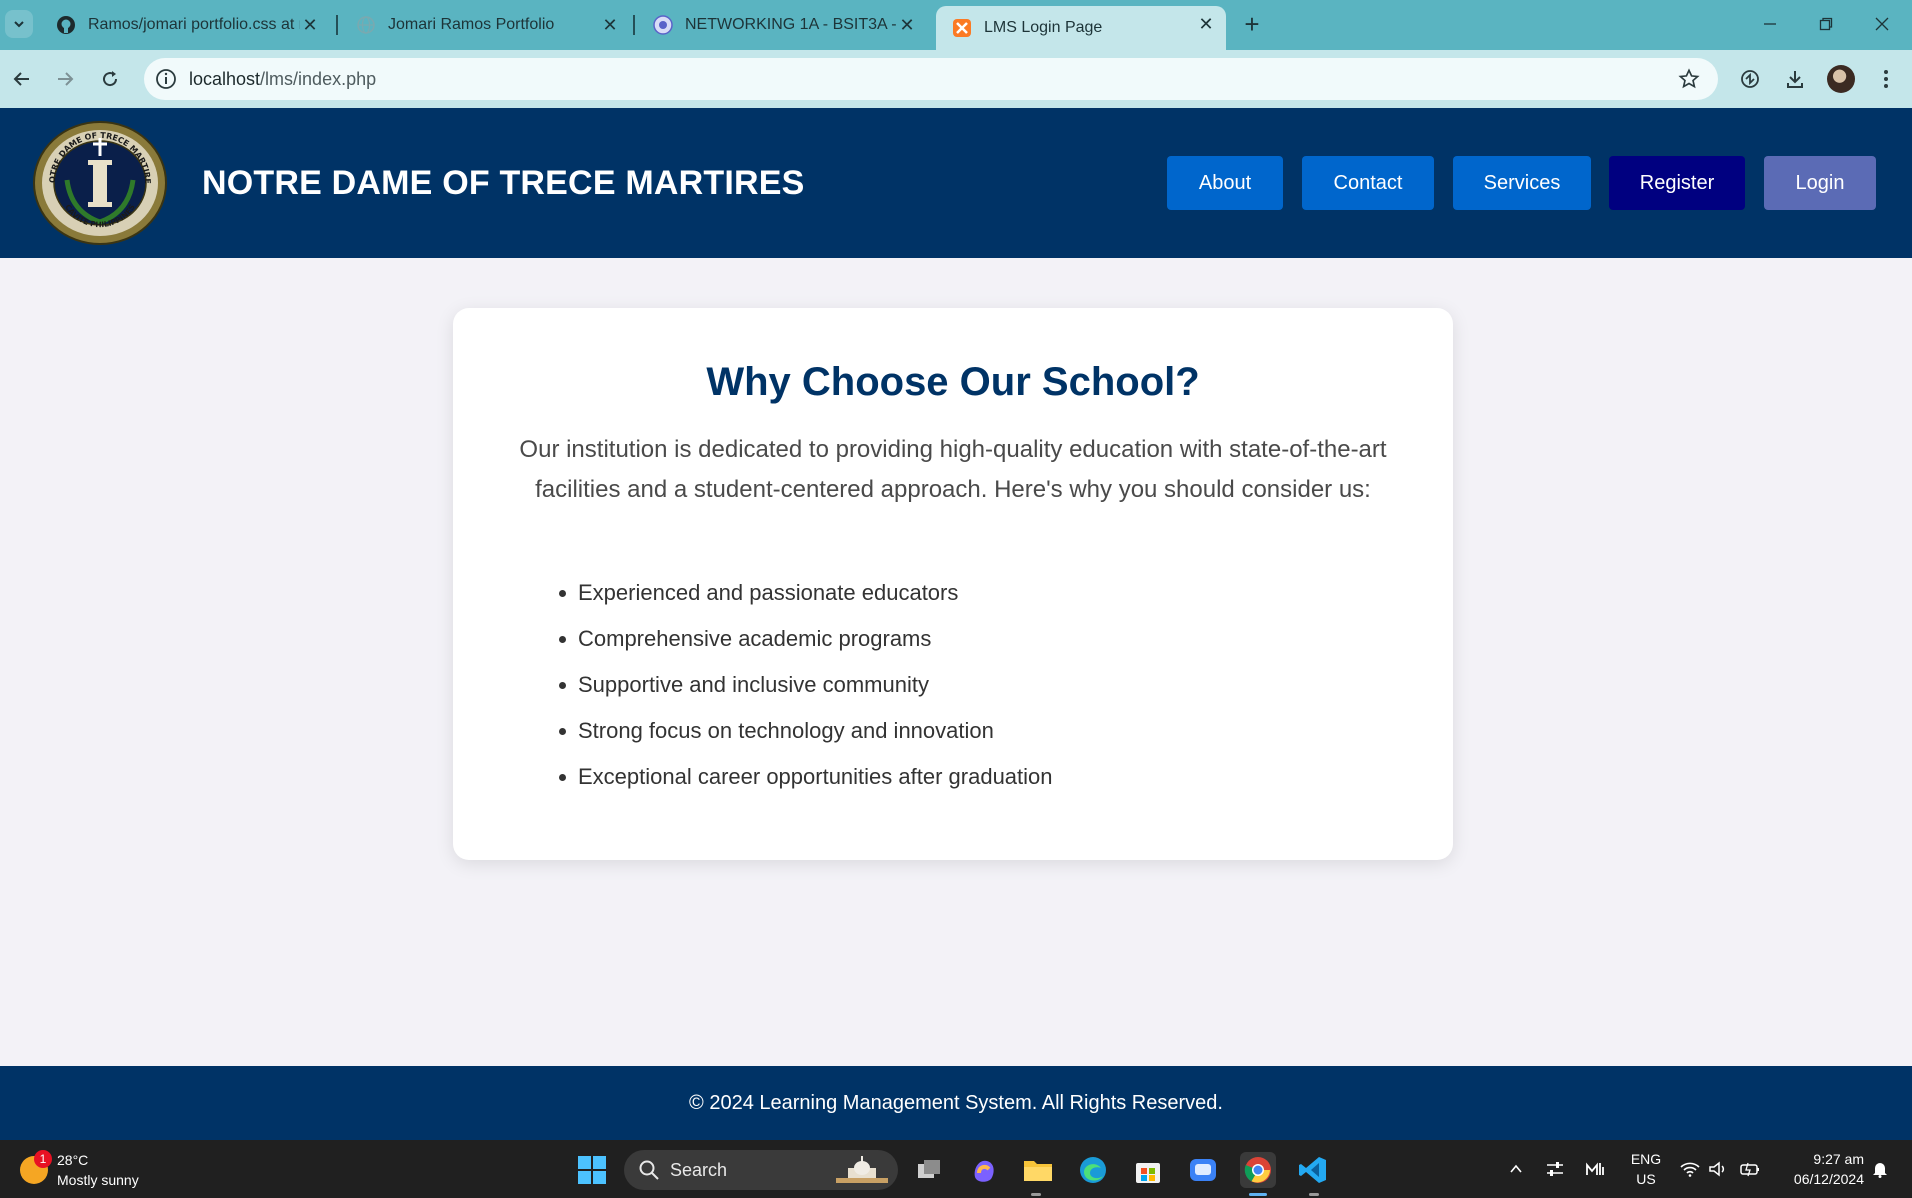 Image resolution: width=1912 pixels, height=1198 pixels. I want to click on language-indicator: ENG US, so click(1646, 1169).